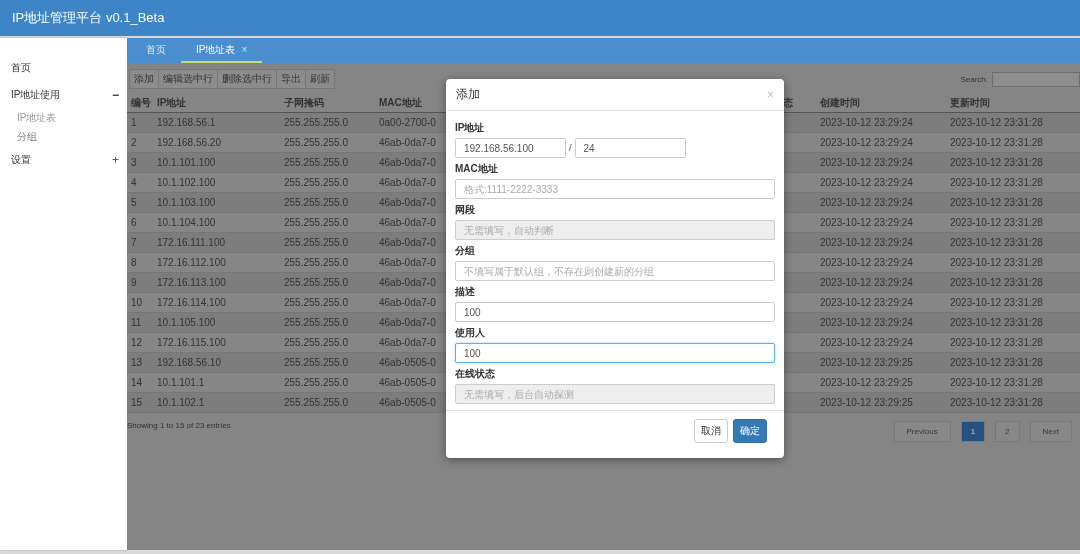 The image size is (1080, 554). Describe the element at coordinates (750, 431) in the screenshot. I see `confirm-button: 确定` at that location.